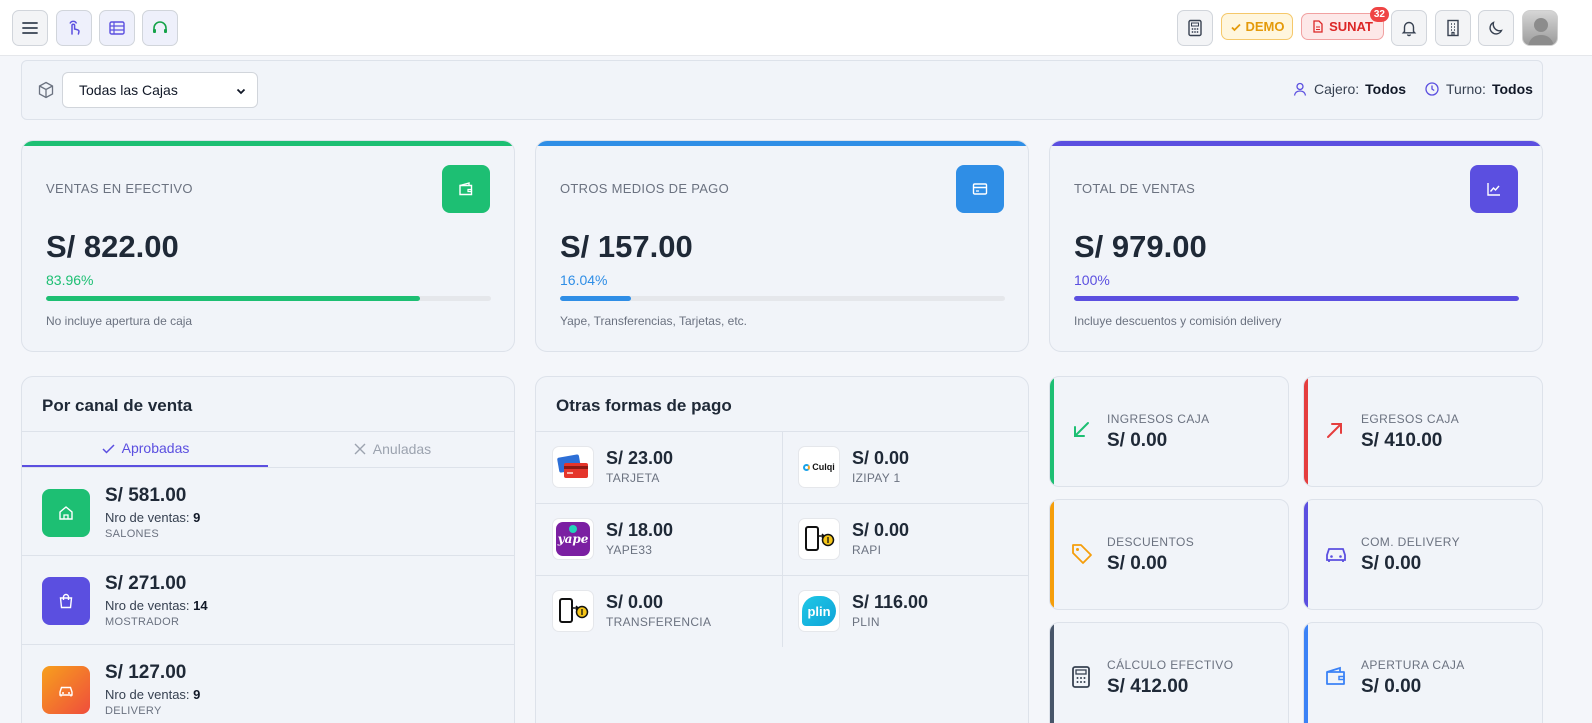 Image resolution: width=1592 pixels, height=723 pixels. Describe the element at coordinates (584, 280) in the screenshot. I see `stat-percent: 16.04%` at that location.